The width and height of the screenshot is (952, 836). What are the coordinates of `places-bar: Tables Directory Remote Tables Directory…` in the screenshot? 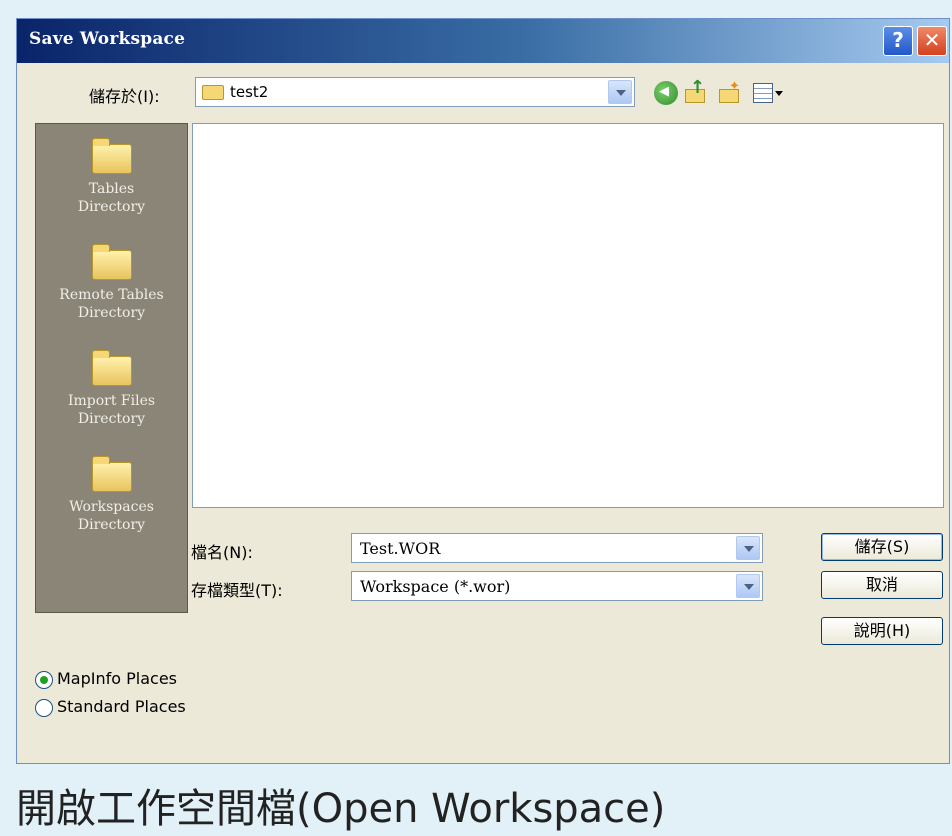 It's located at (111, 368).